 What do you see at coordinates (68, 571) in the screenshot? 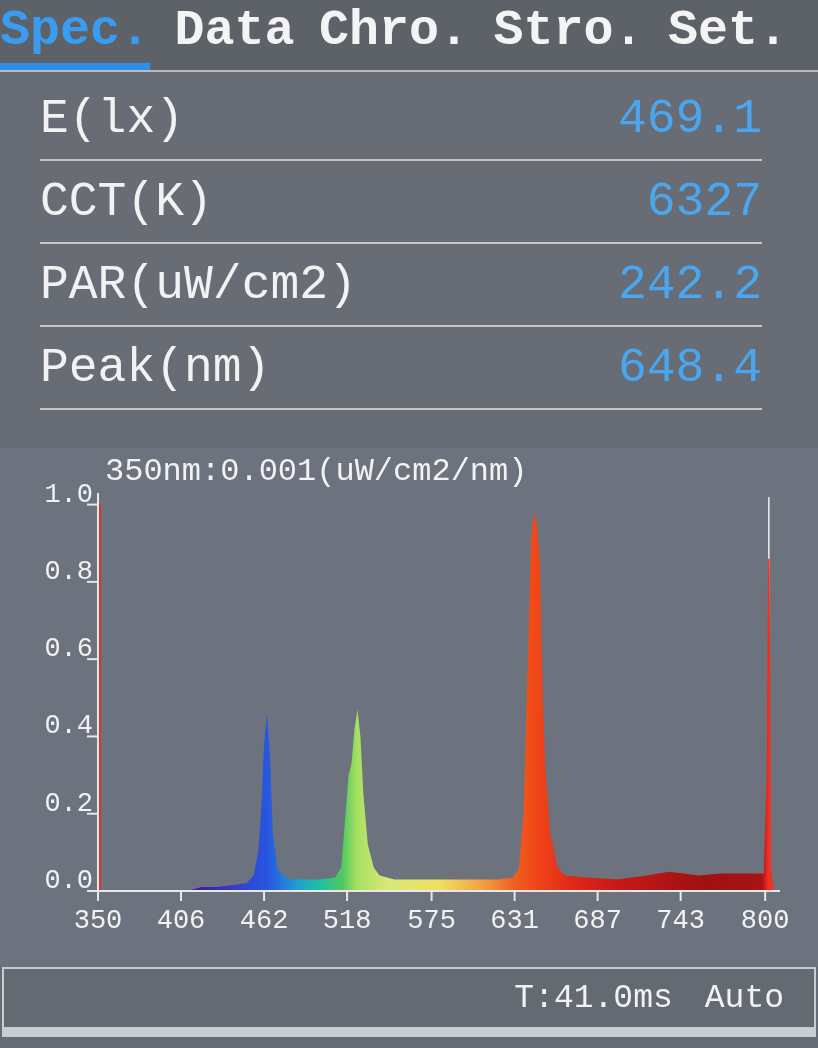
I see `y-tick-label: 0.8` at bounding box center [68, 571].